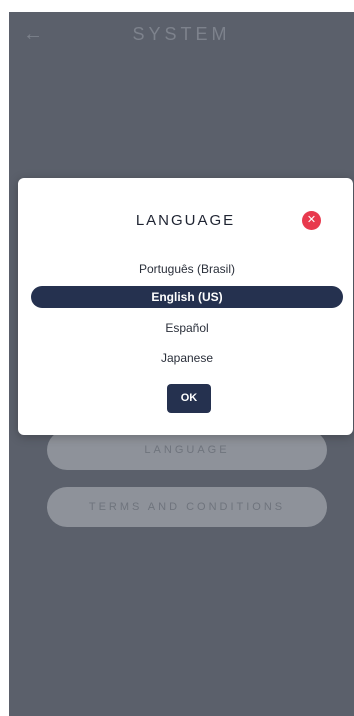 The image size is (354, 716). What do you see at coordinates (189, 398) in the screenshot?
I see `ok-button: OK` at bounding box center [189, 398].